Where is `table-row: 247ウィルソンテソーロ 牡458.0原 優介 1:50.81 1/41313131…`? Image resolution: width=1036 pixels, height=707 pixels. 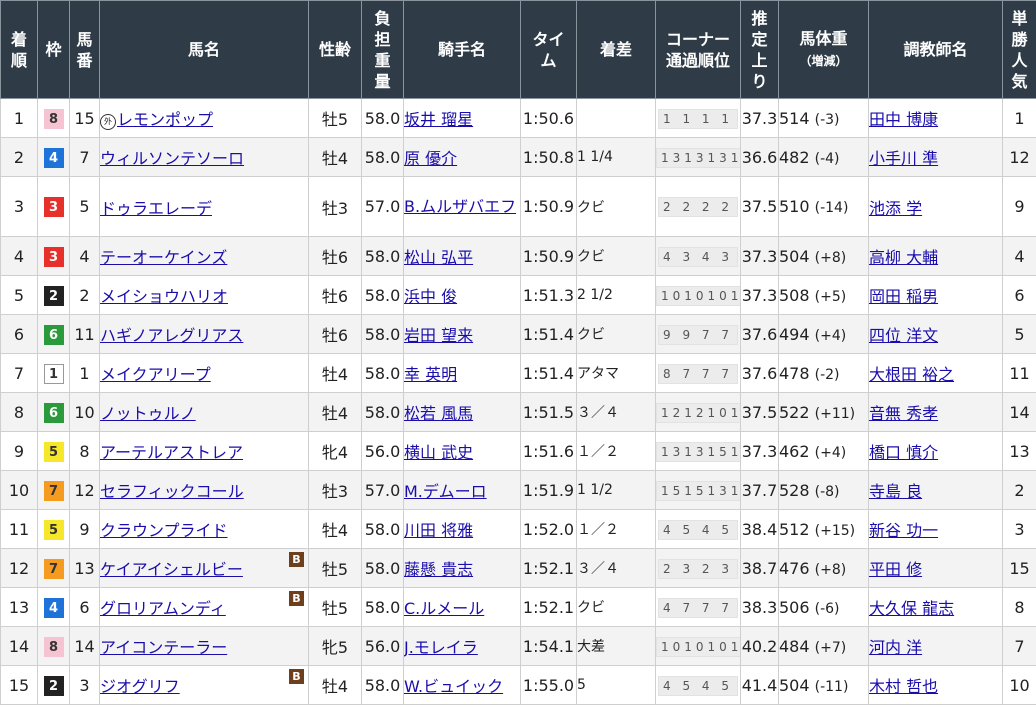 table-row: 247ウィルソンテソーロ 牡458.0原 優介 1:50.81 1/41313131… is located at coordinates (518, 157).